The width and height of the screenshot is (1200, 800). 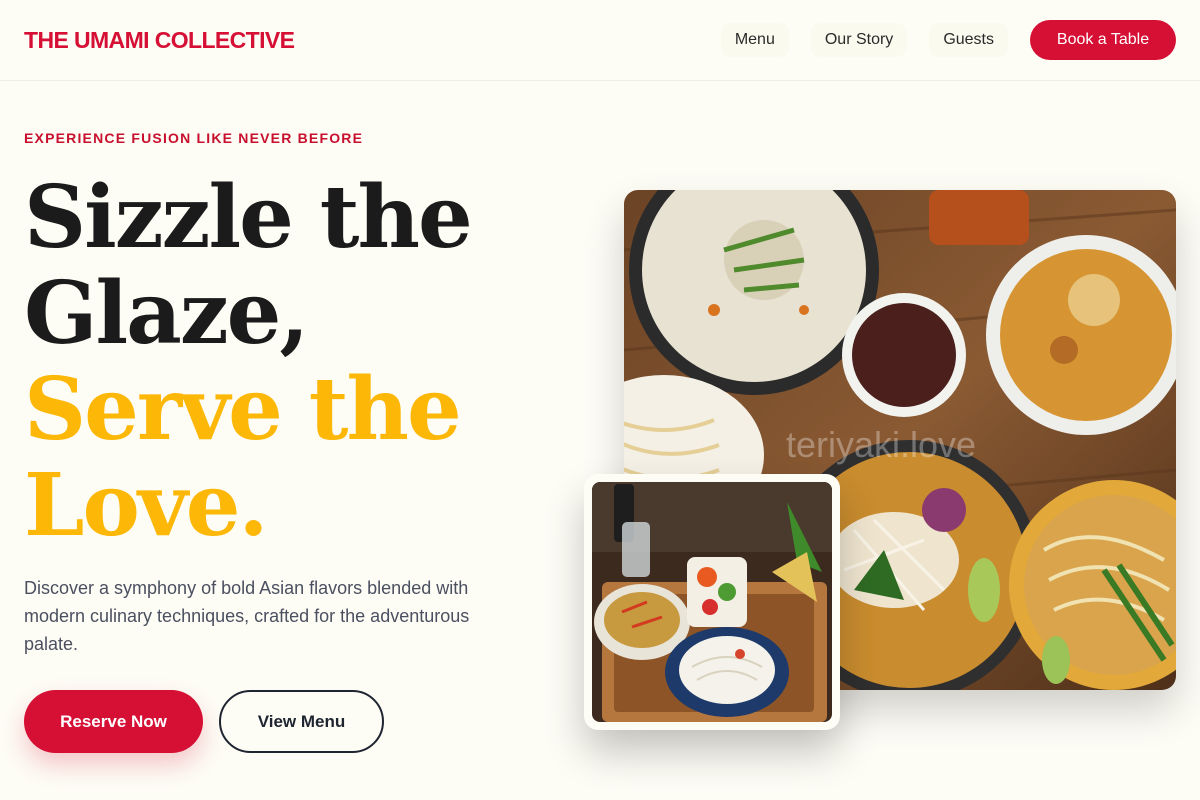 What do you see at coordinates (159, 40) in the screenshot?
I see `brand-logo: THE UMAMI COLLECTIVE` at bounding box center [159, 40].